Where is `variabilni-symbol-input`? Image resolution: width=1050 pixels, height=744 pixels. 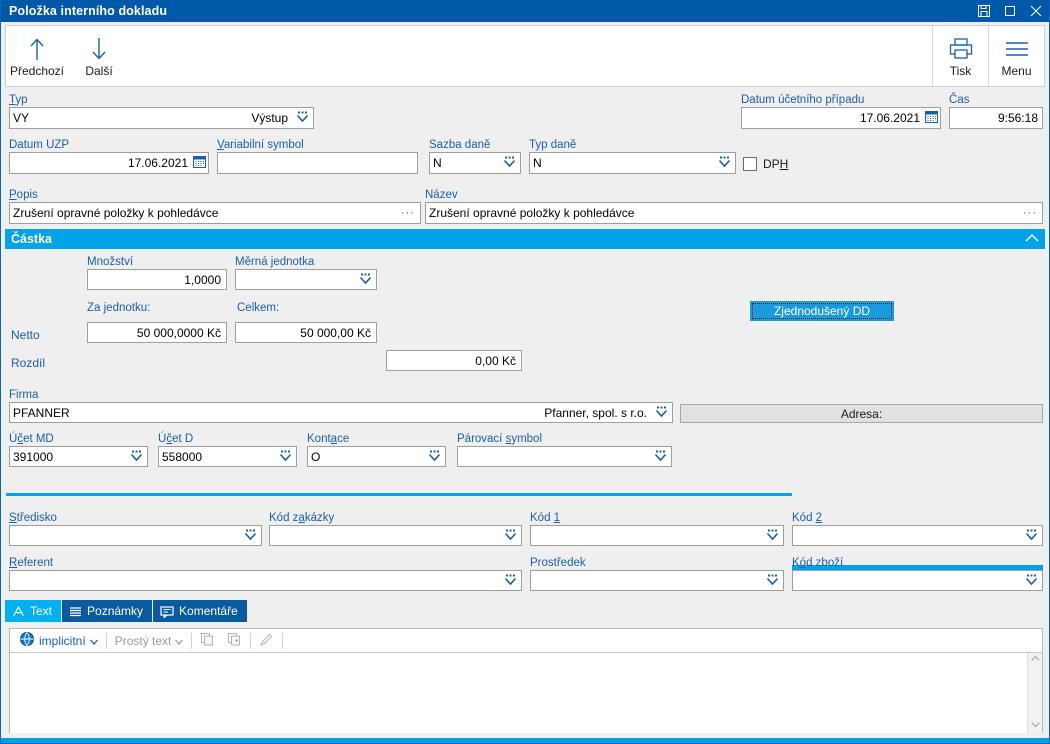 variabilni-symbol-input is located at coordinates (317, 163).